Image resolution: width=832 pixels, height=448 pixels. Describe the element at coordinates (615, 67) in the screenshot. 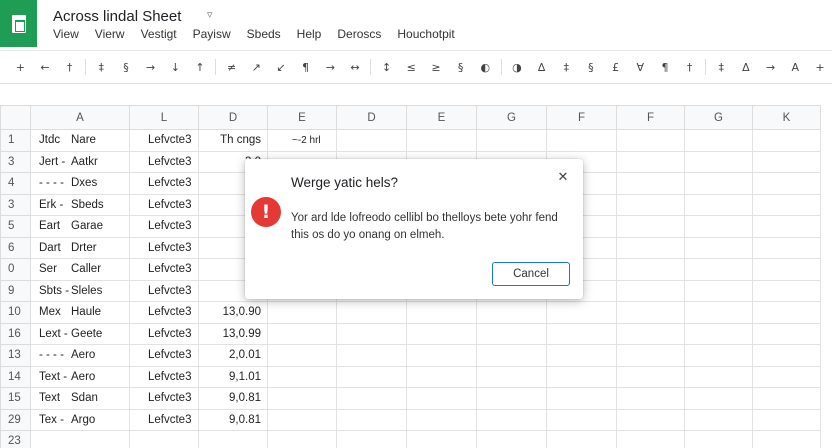

I see `toolbar-tool-icon: £` at that location.